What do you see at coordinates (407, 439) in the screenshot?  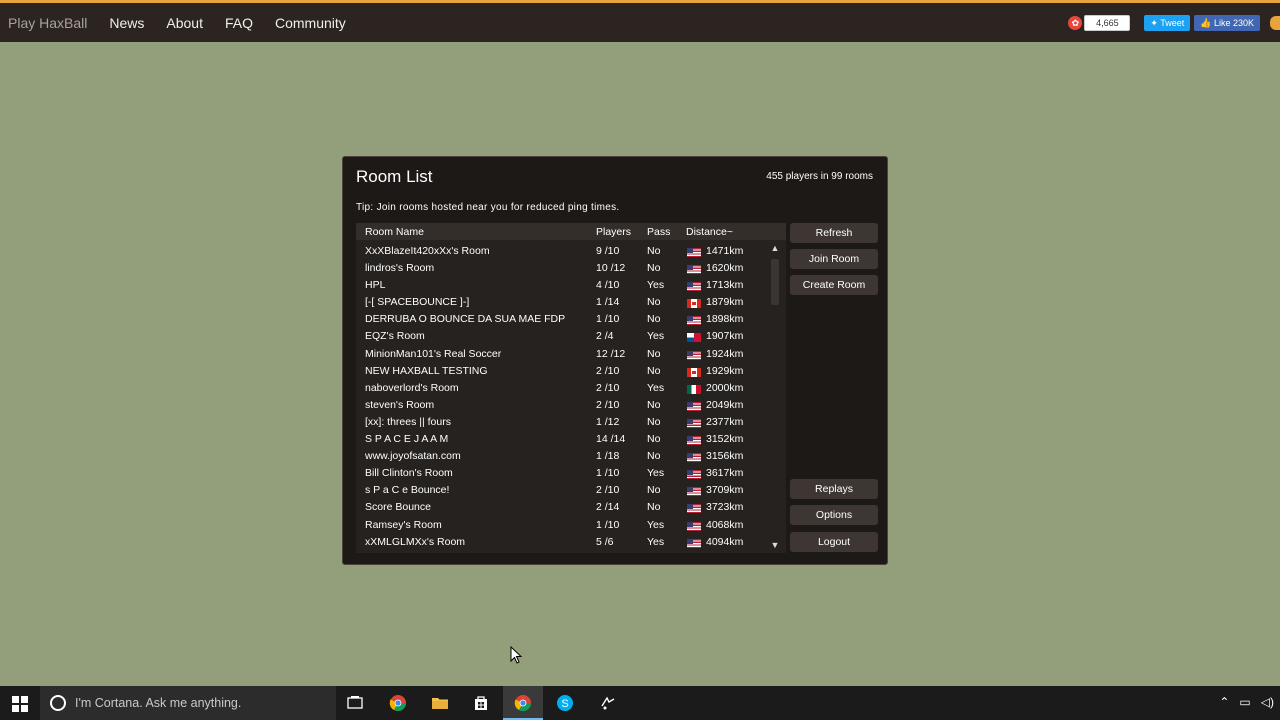 I see `room-name: S P A C E J A A M` at bounding box center [407, 439].